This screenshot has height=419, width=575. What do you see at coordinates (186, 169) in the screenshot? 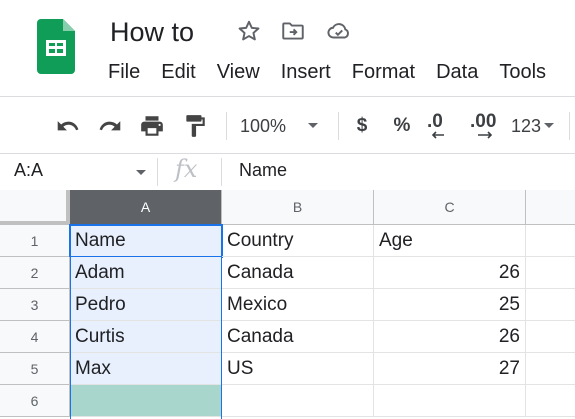
I see `fx-icon: fx` at bounding box center [186, 169].